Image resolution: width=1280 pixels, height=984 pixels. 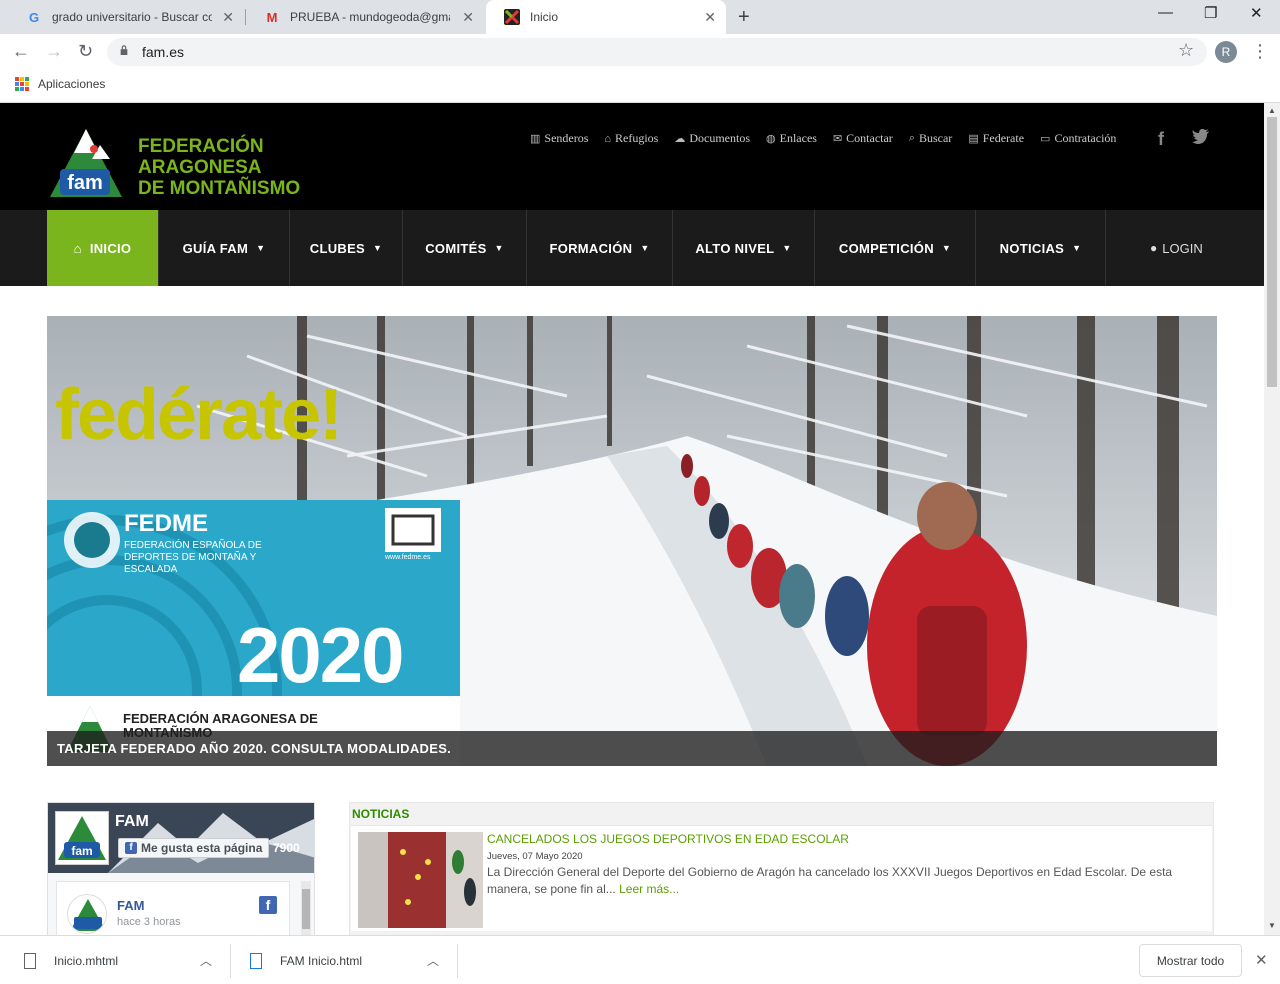 What do you see at coordinates (163, 52) in the screenshot?
I see `url-text: fam.es` at bounding box center [163, 52].